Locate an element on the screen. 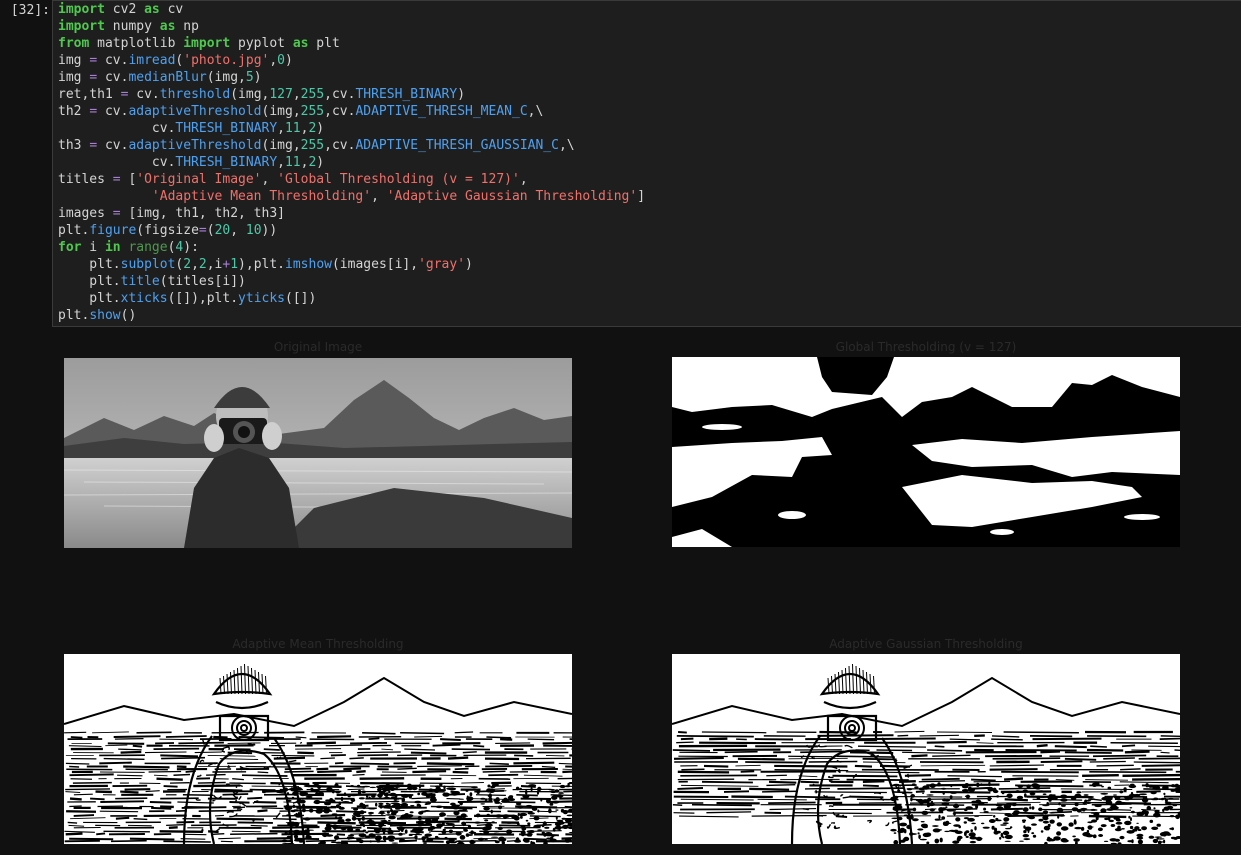 This screenshot has height=855, width=1241. code-token: title is located at coordinates (140, 281).